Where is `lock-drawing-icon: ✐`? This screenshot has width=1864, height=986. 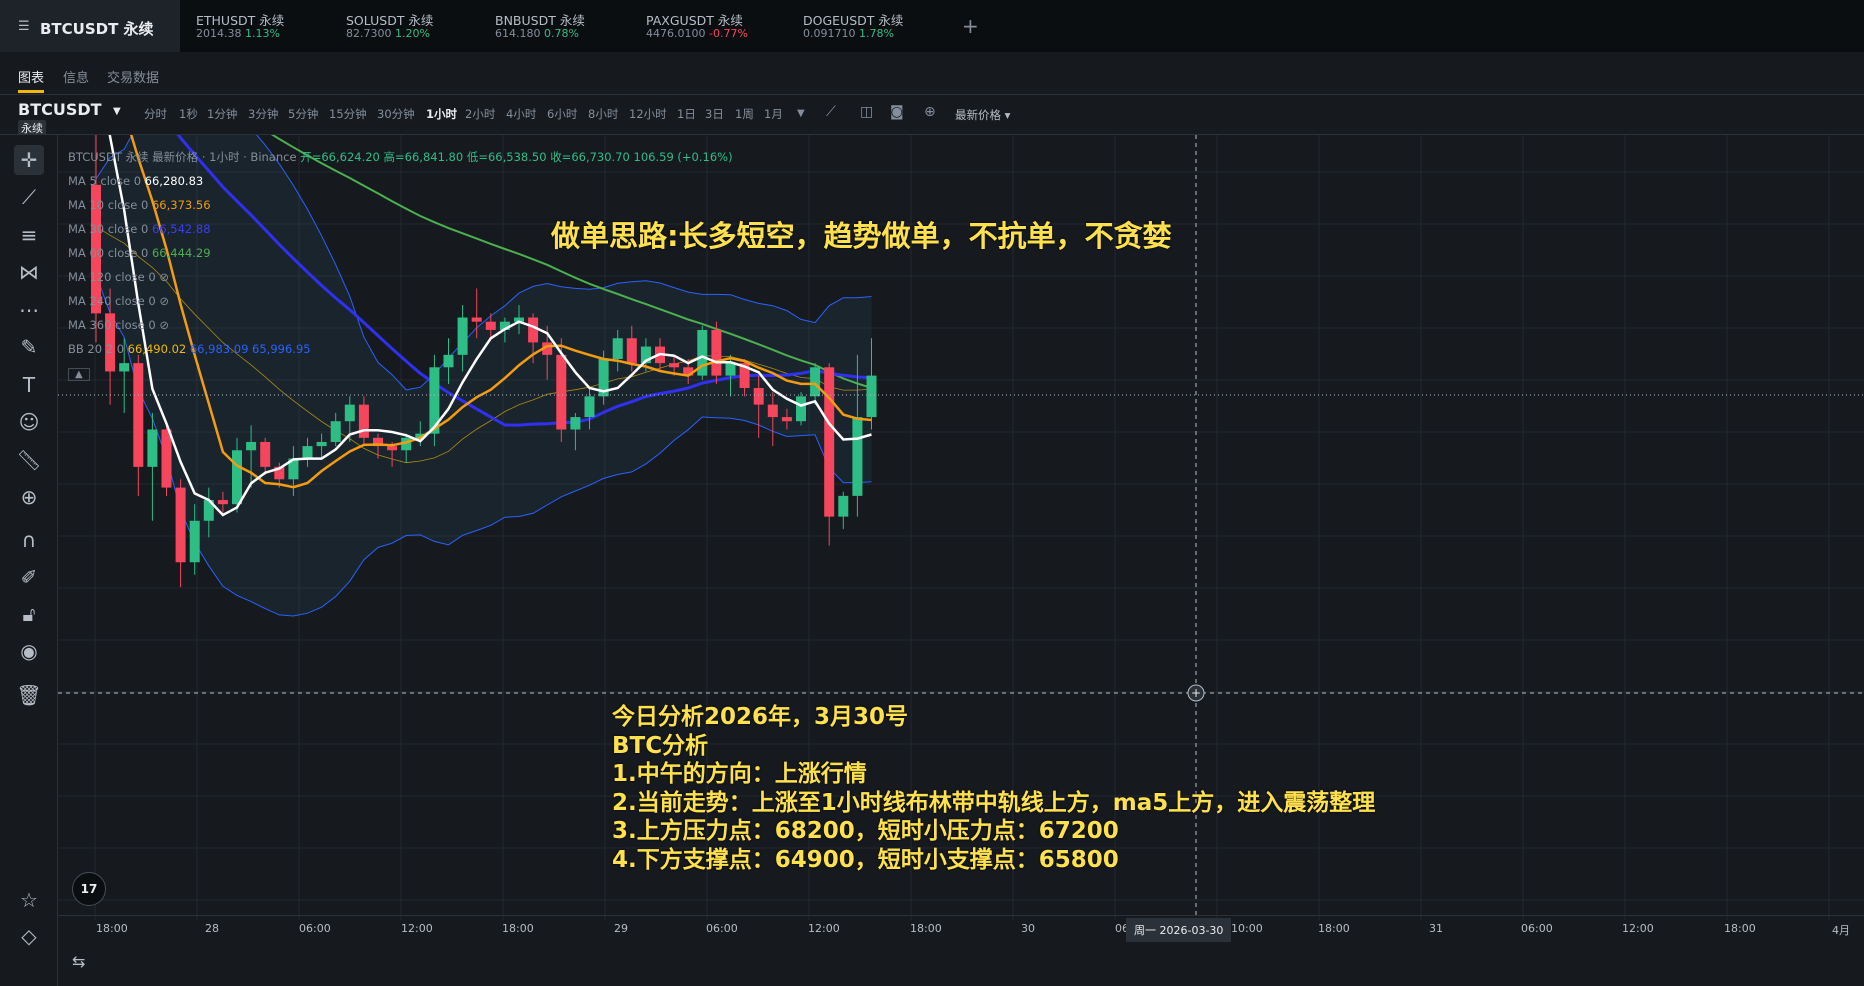 lock-drawing-icon: ✐ is located at coordinates (29, 577).